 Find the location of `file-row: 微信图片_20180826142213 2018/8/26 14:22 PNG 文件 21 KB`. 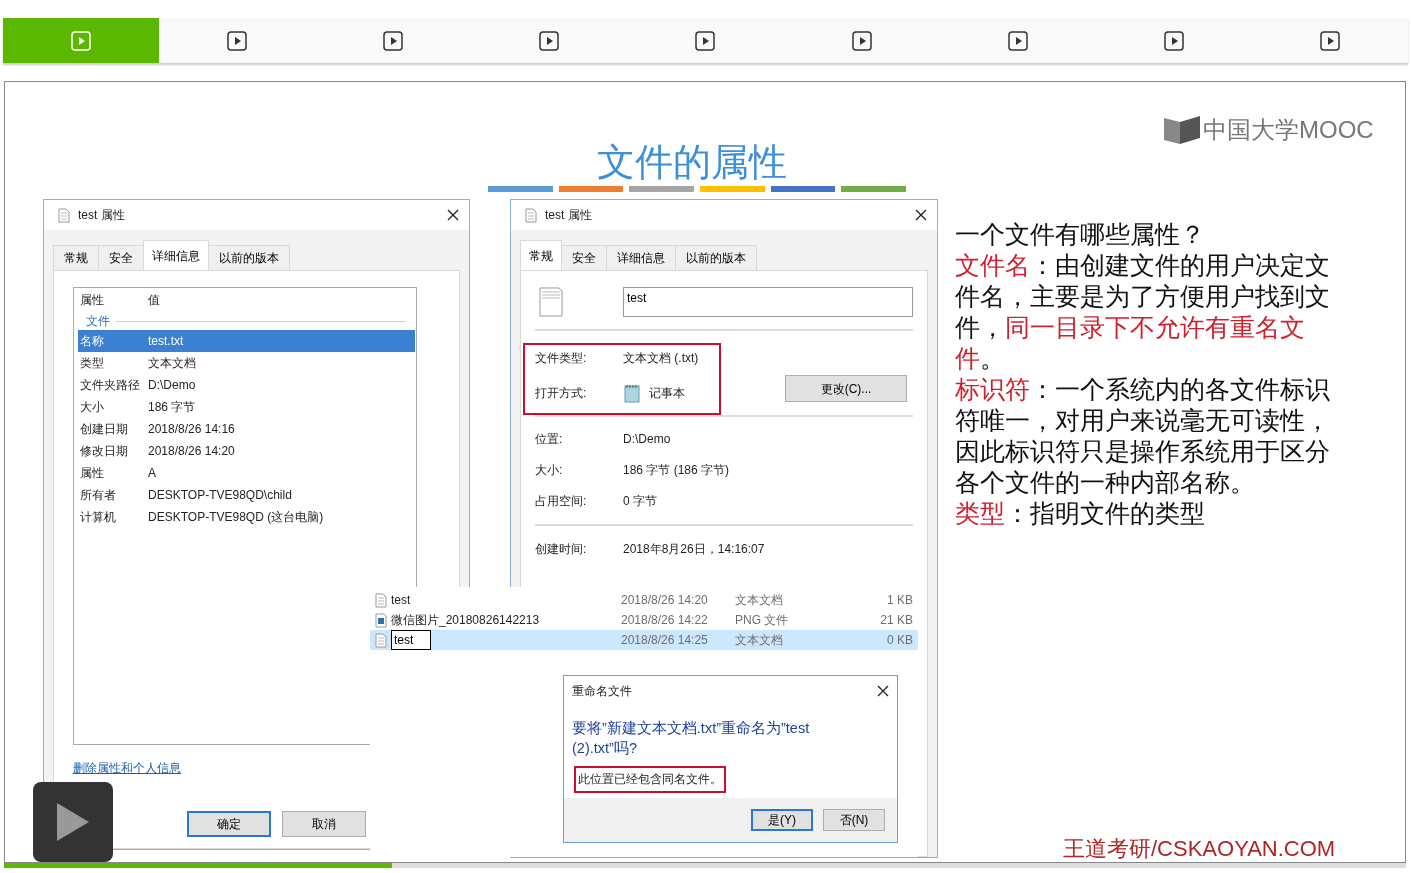

file-row: 微信图片_20180826142213 2018/8/26 14:22 PNG 文件 21 KB is located at coordinates (644, 620).